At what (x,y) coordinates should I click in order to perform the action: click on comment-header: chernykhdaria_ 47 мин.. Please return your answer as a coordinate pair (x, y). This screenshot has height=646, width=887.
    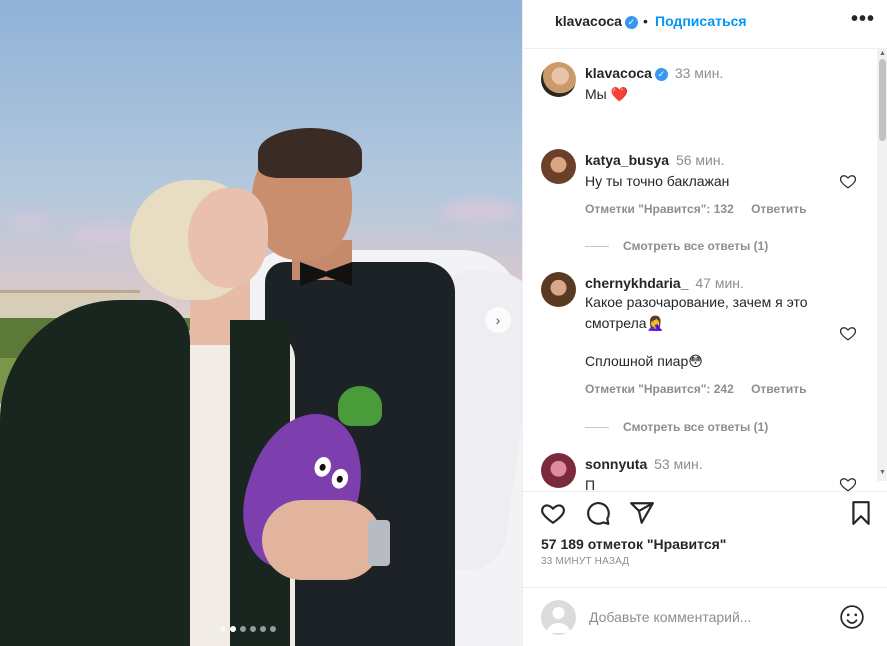
    Looking at the image, I should click on (710, 283).